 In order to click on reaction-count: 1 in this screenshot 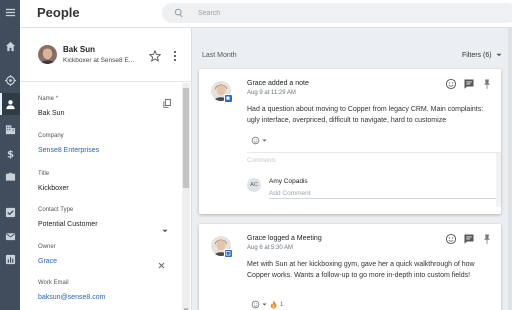, I will do `click(282, 304)`.